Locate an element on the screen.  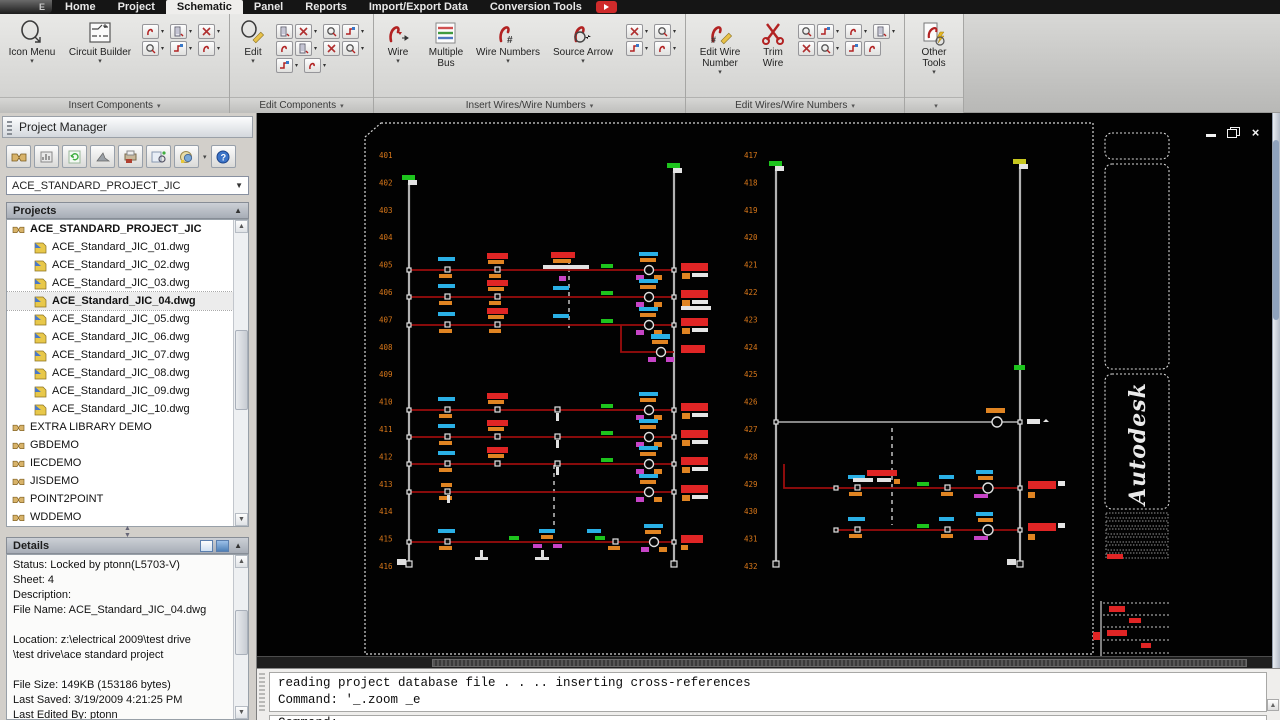
project-button is located at coordinates (18, 156).